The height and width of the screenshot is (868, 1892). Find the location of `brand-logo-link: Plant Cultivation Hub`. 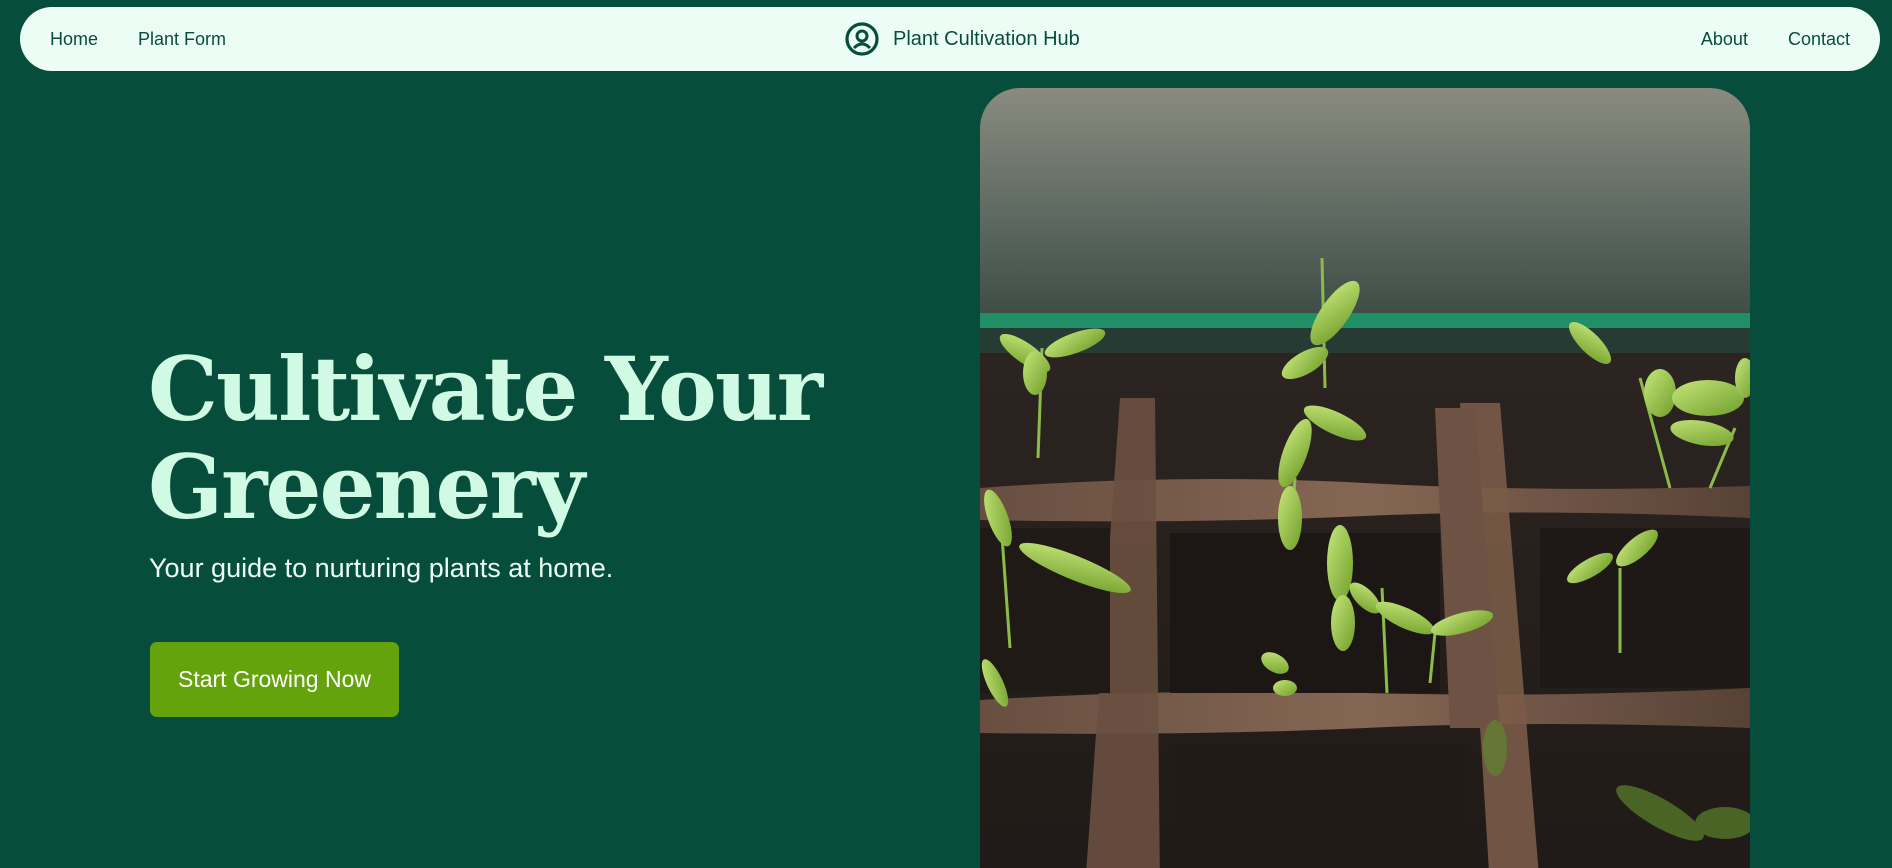

brand-logo-link: Plant Cultivation Hub is located at coordinates (962, 39).